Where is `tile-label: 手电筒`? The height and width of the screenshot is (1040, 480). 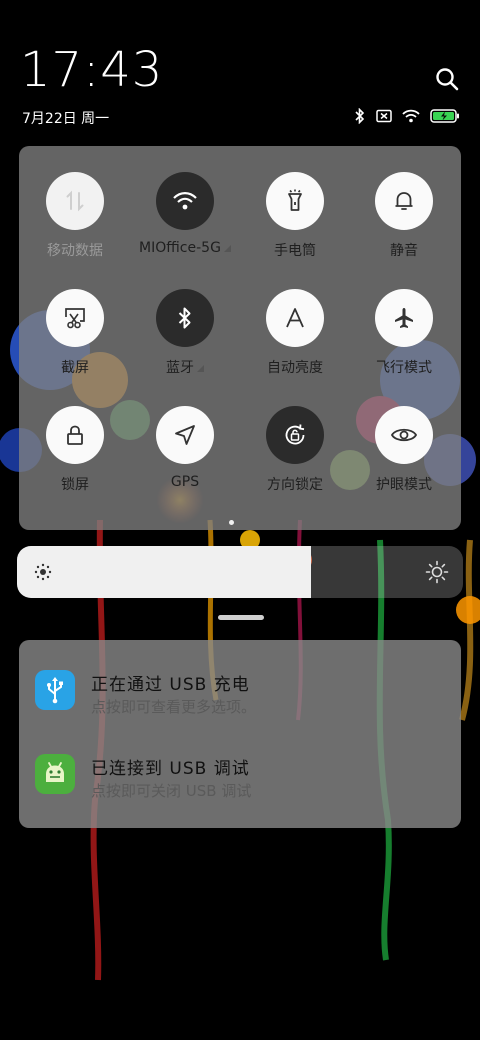 tile-label: 手电筒 is located at coordinates (295, 251).